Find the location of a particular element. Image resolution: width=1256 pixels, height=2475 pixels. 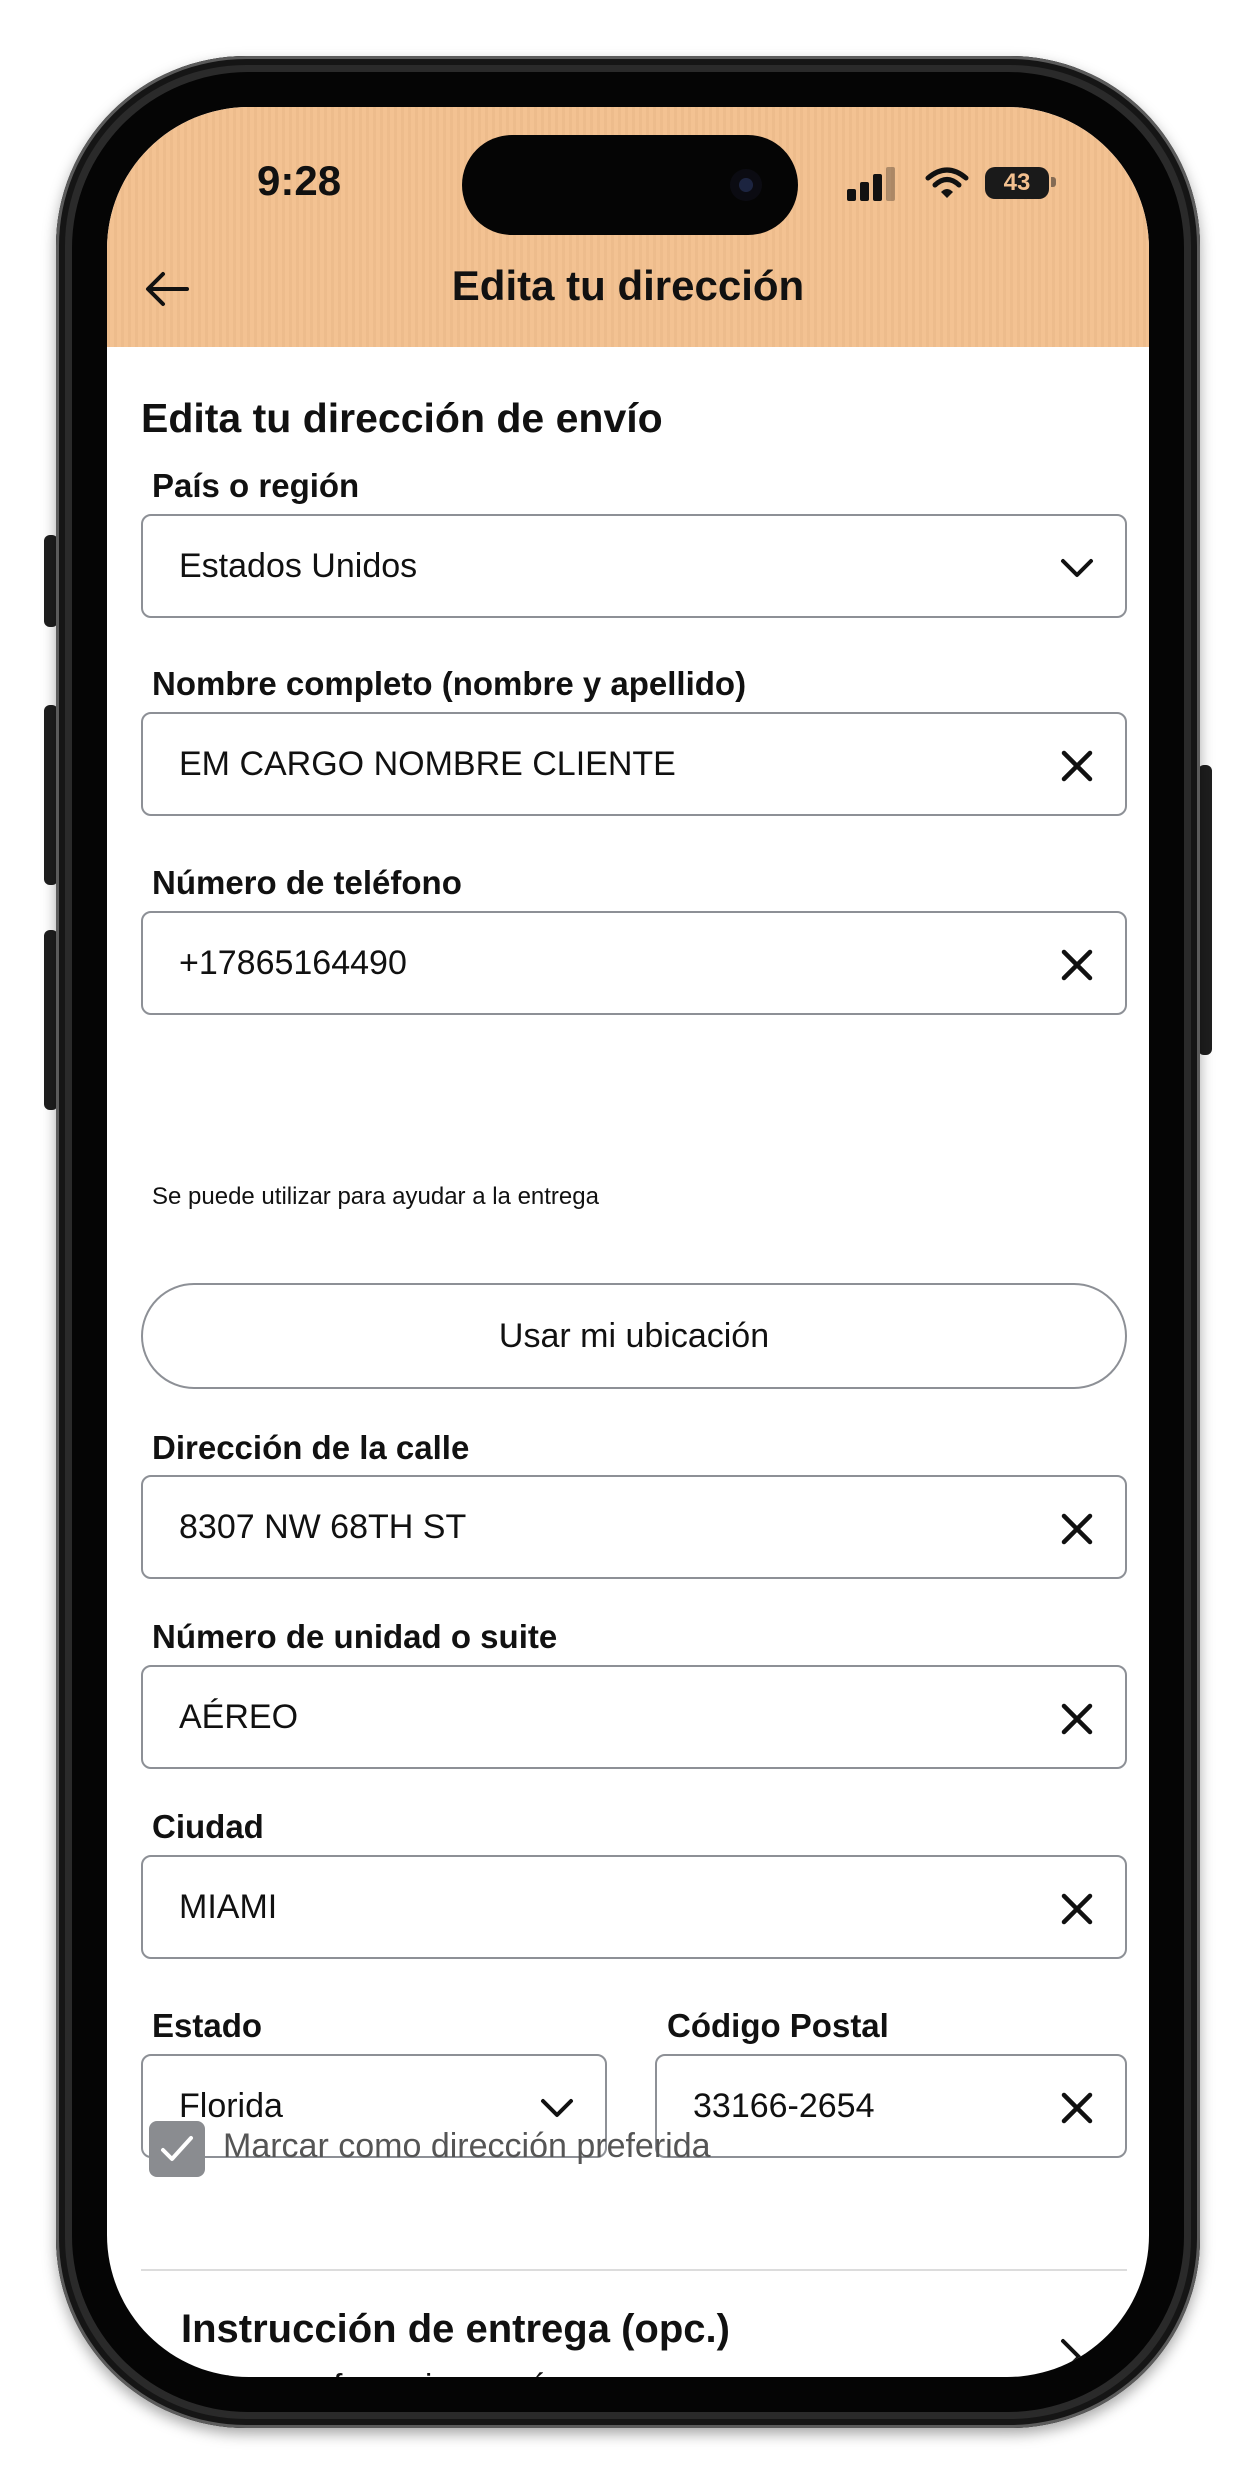

cellular-signal-icon is located at coordinates (877, 183).